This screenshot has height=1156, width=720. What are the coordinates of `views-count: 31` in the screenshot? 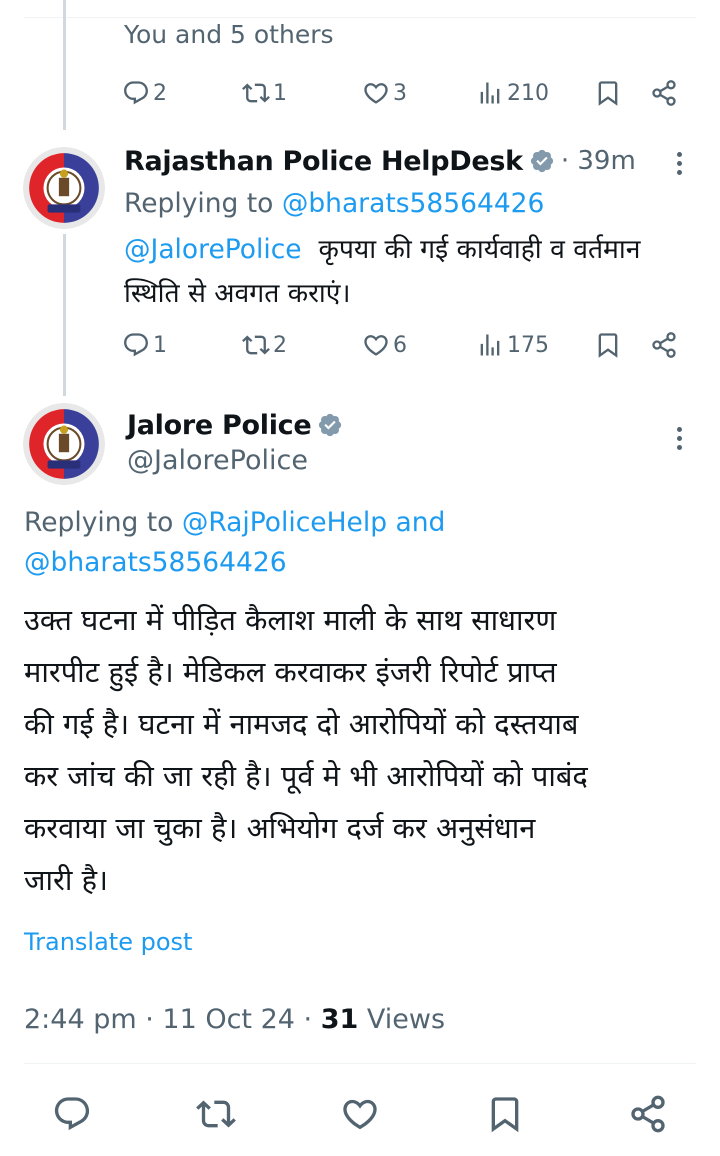 It's located at (339, 1019).